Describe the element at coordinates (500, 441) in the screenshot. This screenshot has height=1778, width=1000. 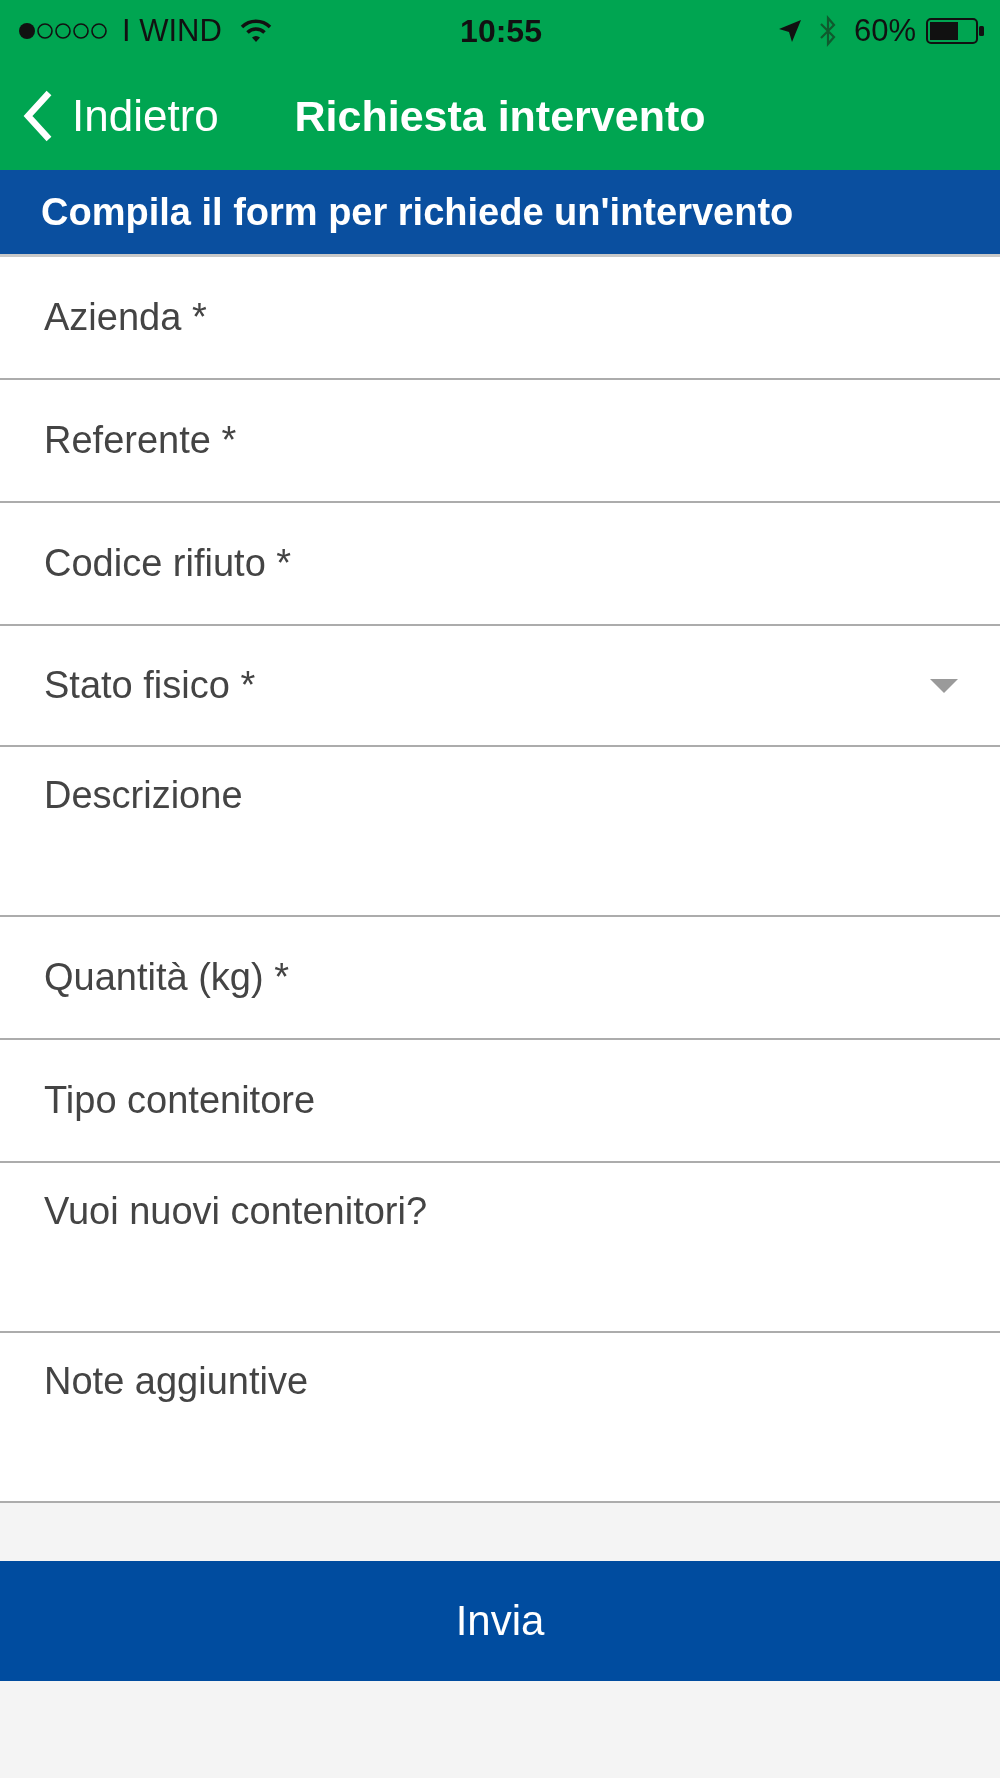
I see `text-field: Referente *` at that location.